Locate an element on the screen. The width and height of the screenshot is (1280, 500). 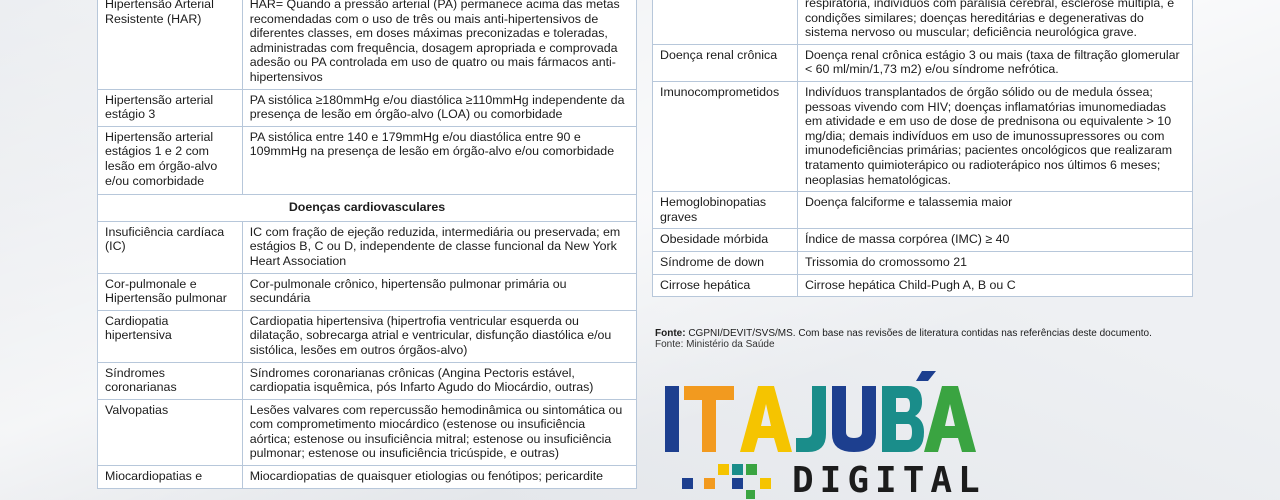
source-line-2: Fonte: Ministério da Saúde is located at coordinates (715, 344).